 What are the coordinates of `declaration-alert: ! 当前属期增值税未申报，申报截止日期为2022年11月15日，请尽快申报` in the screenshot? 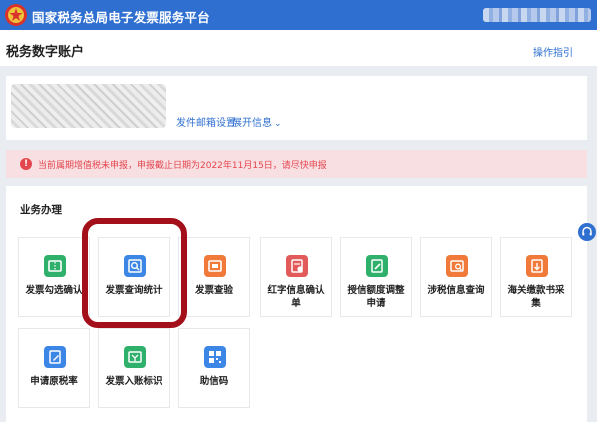 It's located at (296, 164).